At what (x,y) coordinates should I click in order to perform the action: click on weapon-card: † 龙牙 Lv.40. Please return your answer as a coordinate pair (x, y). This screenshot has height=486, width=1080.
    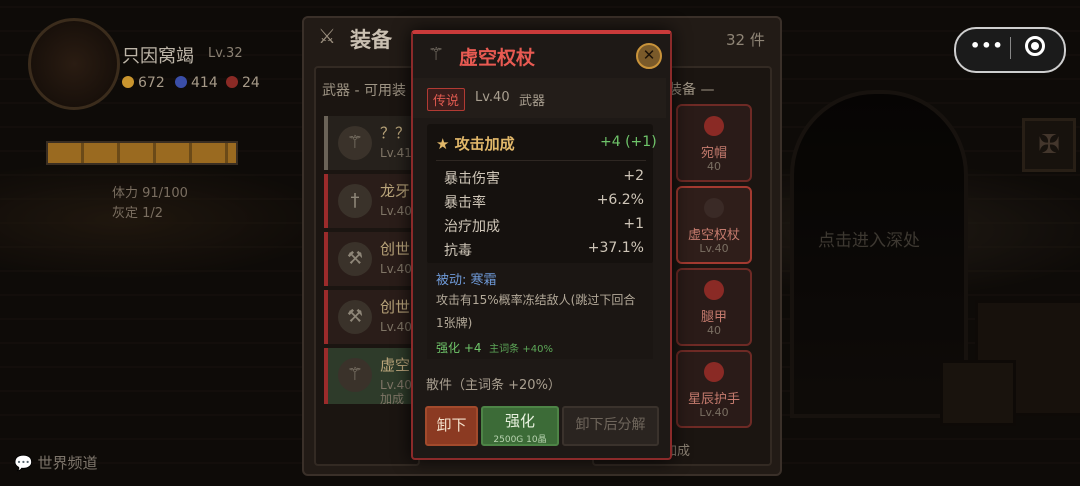
    Looking at the image, I should click on (371, 201).